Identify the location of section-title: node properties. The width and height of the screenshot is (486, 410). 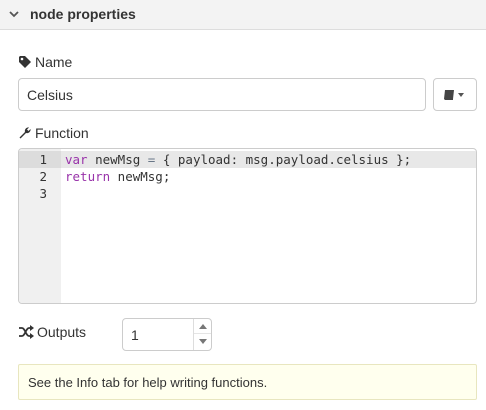
(83, 14).